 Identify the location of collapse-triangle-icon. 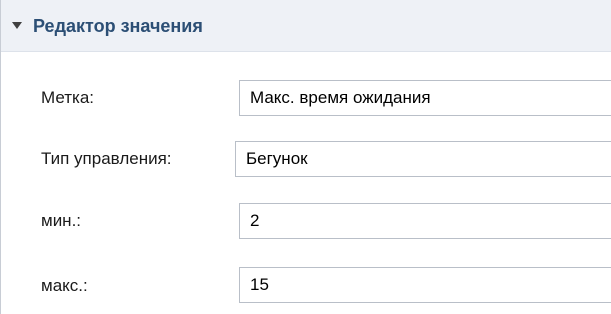
(17, 25).